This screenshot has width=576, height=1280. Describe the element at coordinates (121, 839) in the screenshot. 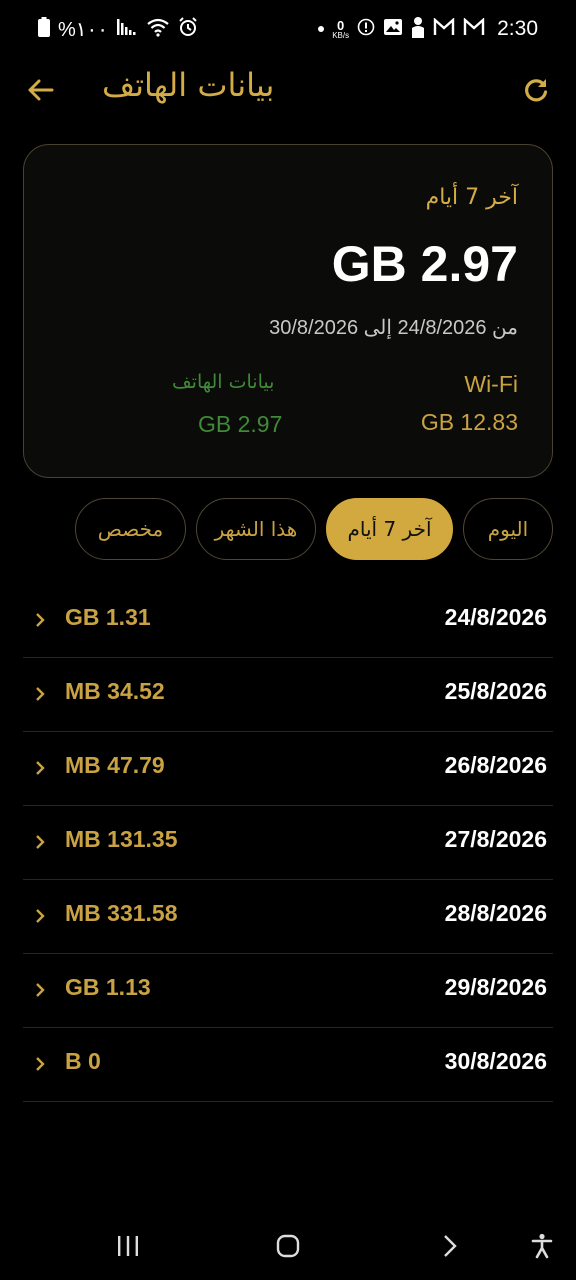

I see `daily-usage-amount: MB 131.35` at that location.